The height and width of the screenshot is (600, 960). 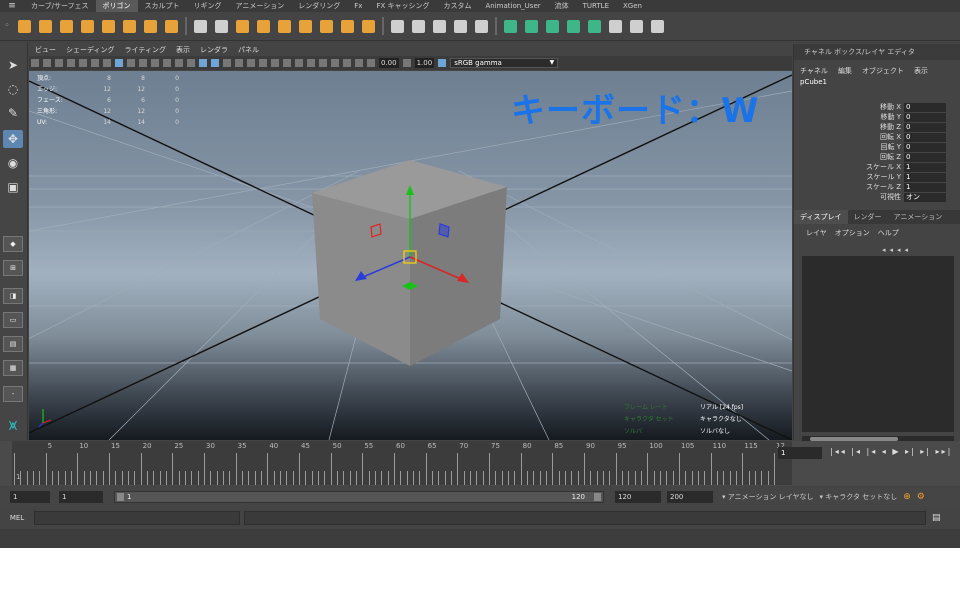 What do you see at coordinates (907, 497) in the screenshot?
I see `auto-key-icon: ⊕` at bounding box center [907, 497].